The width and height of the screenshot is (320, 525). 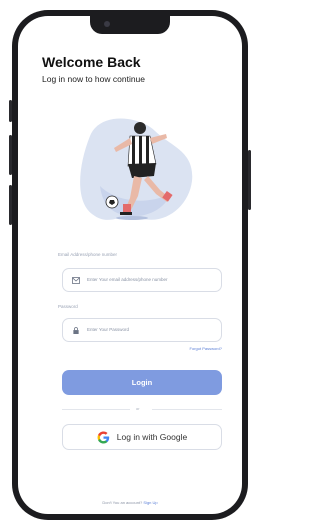 What do you see at coordinates (10, 155) in the screenshot?
I see `volume-up-button` at bounding box center [10, 155].